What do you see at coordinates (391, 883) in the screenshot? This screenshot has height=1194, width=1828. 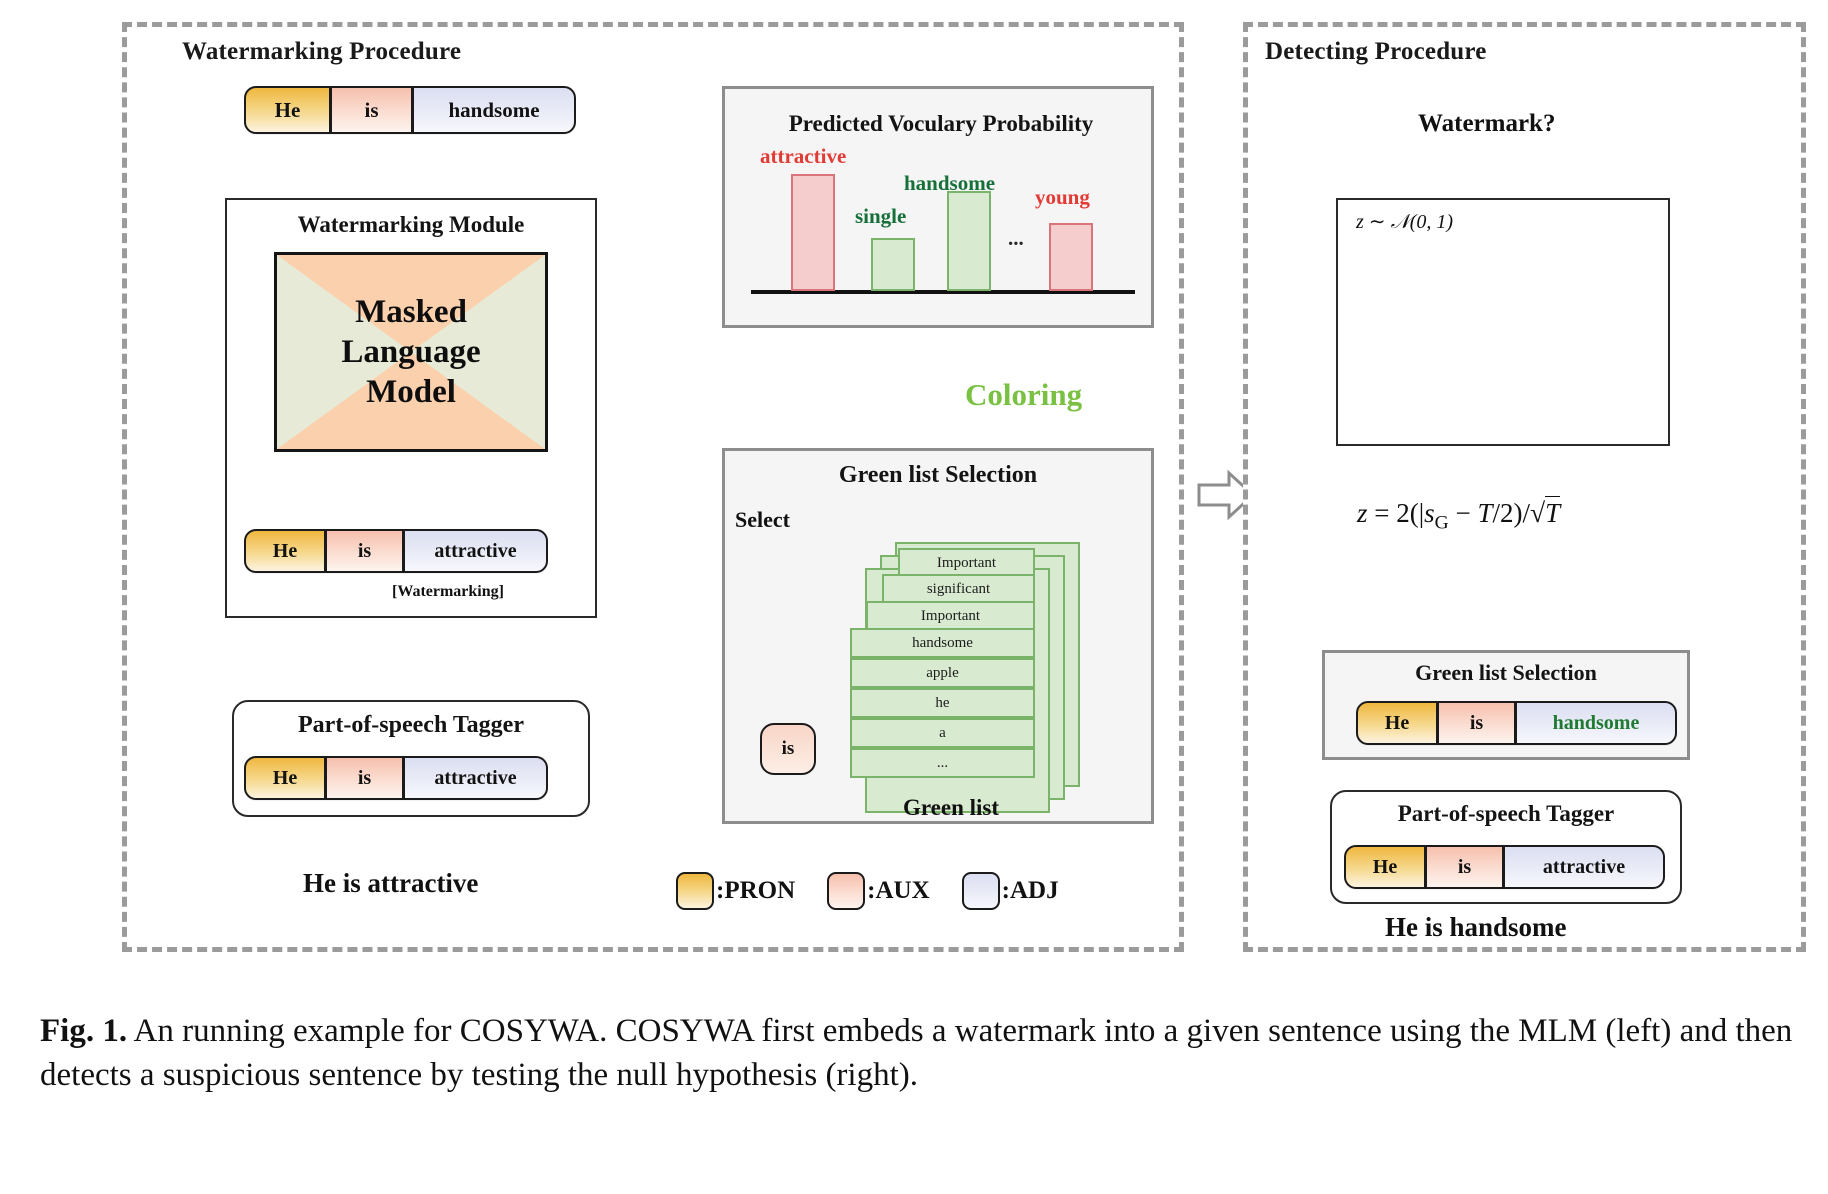 I see `input-sentence-left: He is attractive` at bounding box center [391, 883].